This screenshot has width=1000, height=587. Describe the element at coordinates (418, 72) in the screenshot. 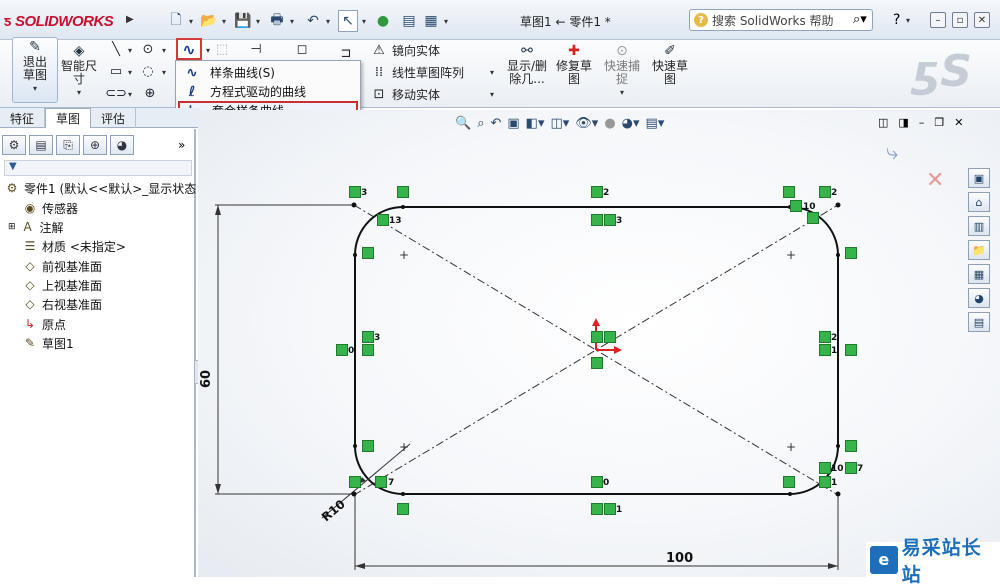

I see `linear-pattern-button: ⁞⁞ 线性草图阵列` at that location.